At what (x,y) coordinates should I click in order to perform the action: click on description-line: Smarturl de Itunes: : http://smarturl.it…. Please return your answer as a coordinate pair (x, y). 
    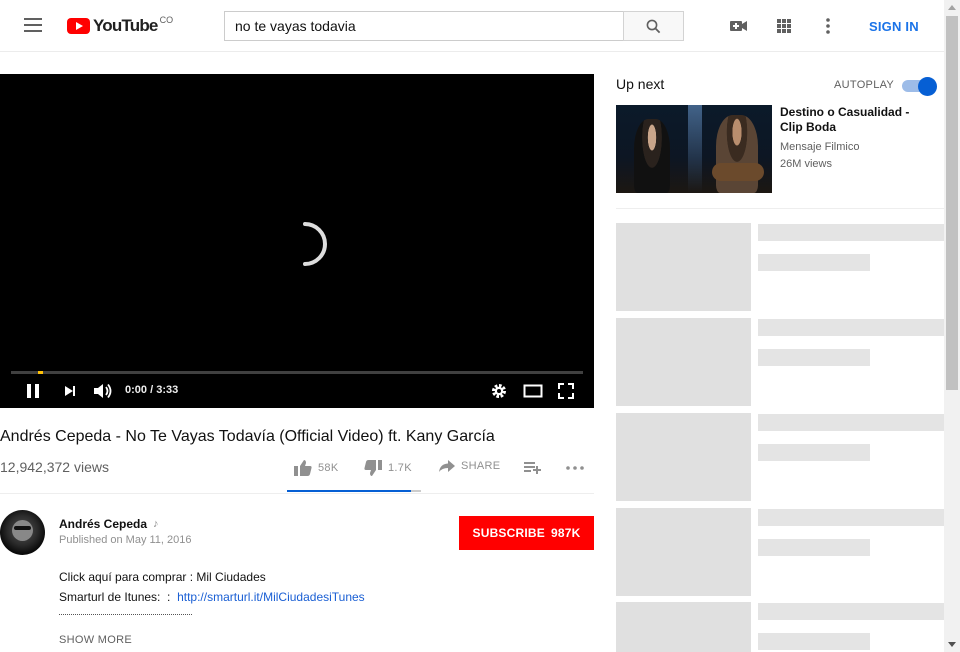
    Looking at the image, I should click on (212, 597).